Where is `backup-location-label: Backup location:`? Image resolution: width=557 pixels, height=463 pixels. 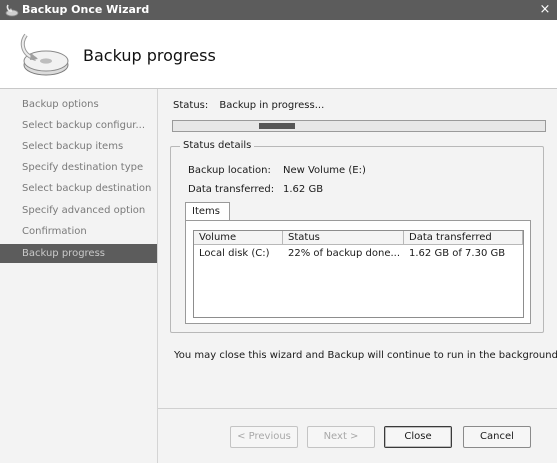 backup-location-label: Backup location: is located at coordinates (229, 170).